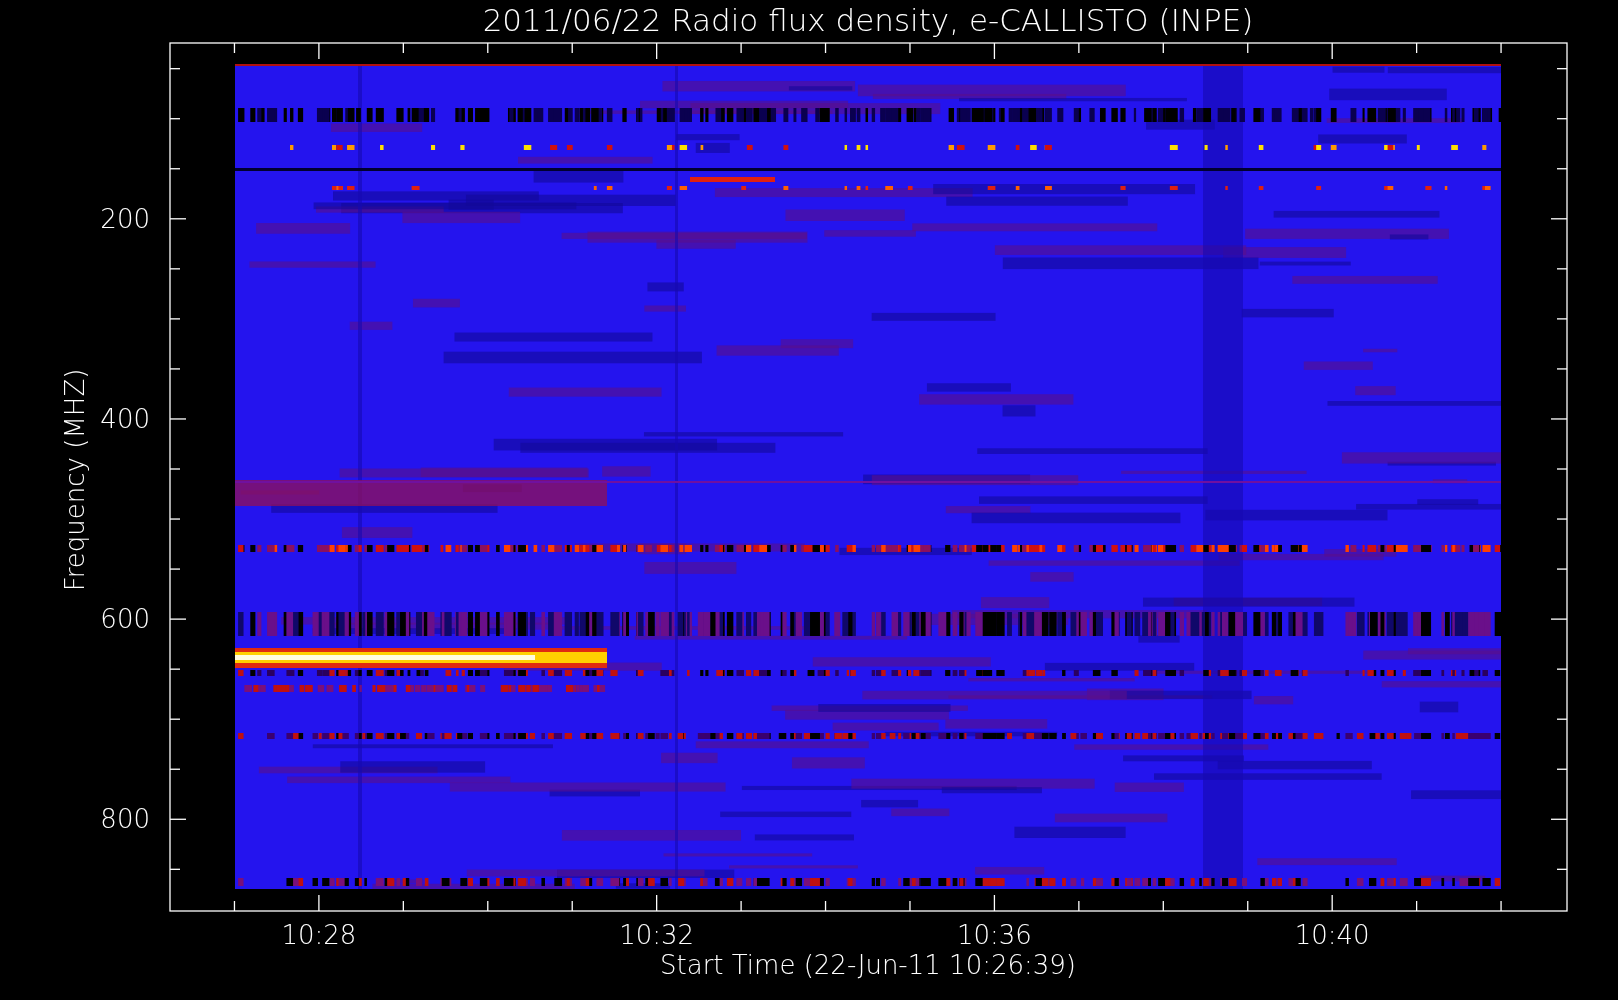 Image resolution: width=1618 pixels, height=1000 pixels. Describe the element at coordinates (319, 935) in the screenshot. I see `tick-label: 10:28` at that location.